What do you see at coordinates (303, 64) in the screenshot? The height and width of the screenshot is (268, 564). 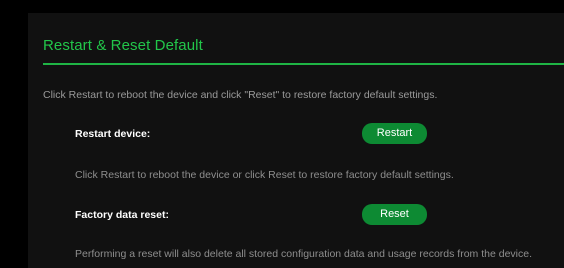 I see `title-divider` at bounding box center [303, 64].